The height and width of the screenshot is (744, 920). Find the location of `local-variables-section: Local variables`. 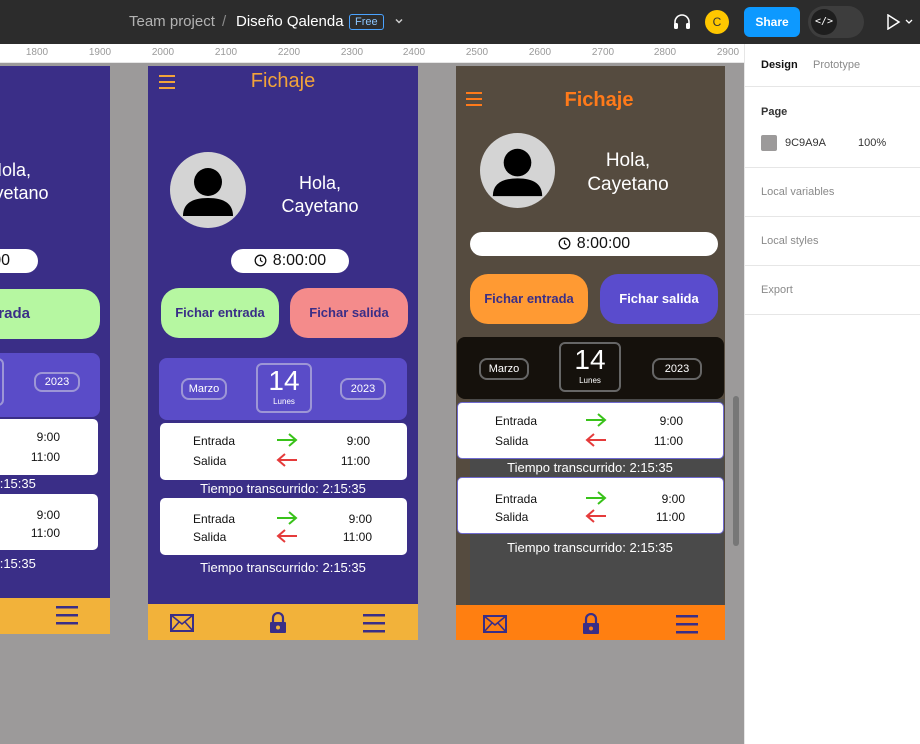

local-variables-section: Local variables is located at coordinates (832, 192).